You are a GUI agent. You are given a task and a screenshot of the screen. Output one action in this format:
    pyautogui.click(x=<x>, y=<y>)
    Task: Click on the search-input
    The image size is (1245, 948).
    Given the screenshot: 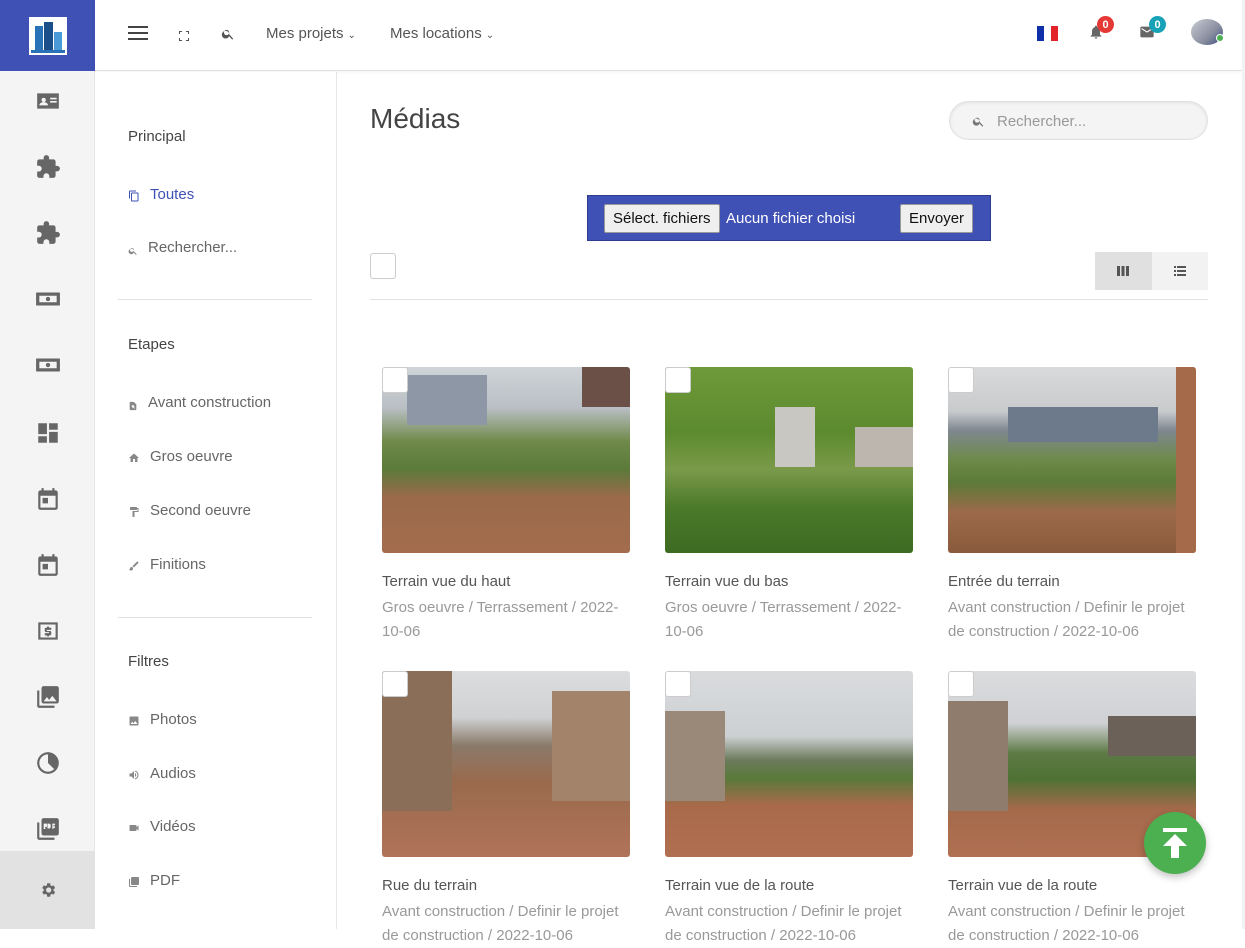 What is the action you would take?
    pyautogui.click(x=1097, y=121)
    